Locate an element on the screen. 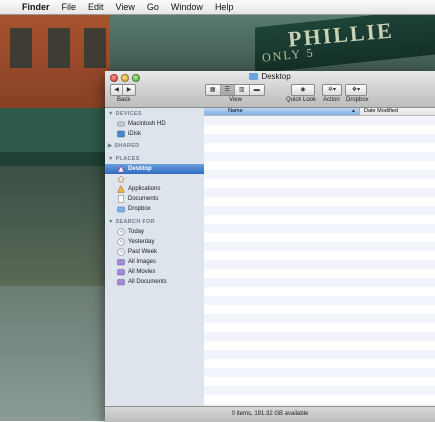 This screenshot has height=422, width=435. dropbox-icon: ❖▾ is located at coordinates (356, 90).